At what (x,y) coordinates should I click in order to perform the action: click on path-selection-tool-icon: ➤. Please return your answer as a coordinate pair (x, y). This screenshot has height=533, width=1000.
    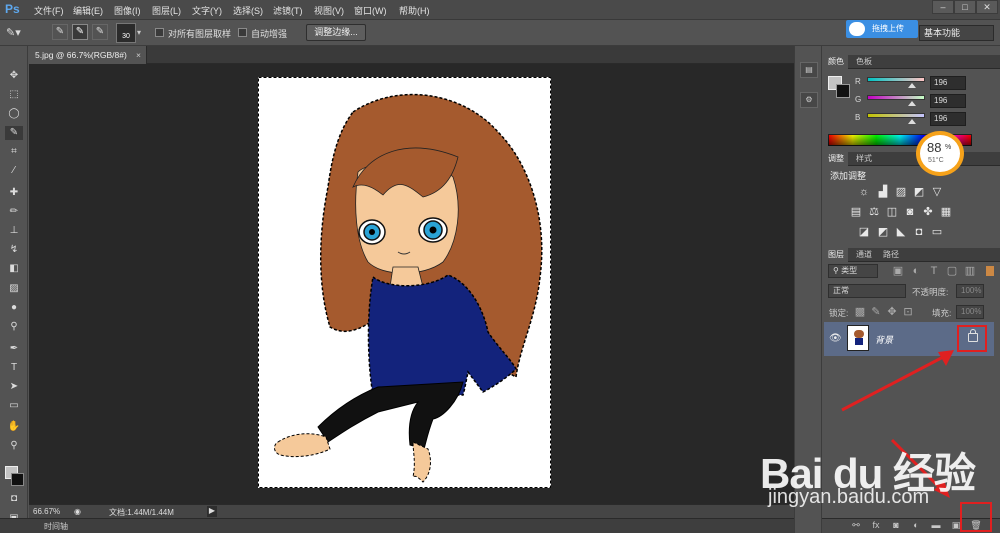
    Looking at the image, I should click on (14, 387).